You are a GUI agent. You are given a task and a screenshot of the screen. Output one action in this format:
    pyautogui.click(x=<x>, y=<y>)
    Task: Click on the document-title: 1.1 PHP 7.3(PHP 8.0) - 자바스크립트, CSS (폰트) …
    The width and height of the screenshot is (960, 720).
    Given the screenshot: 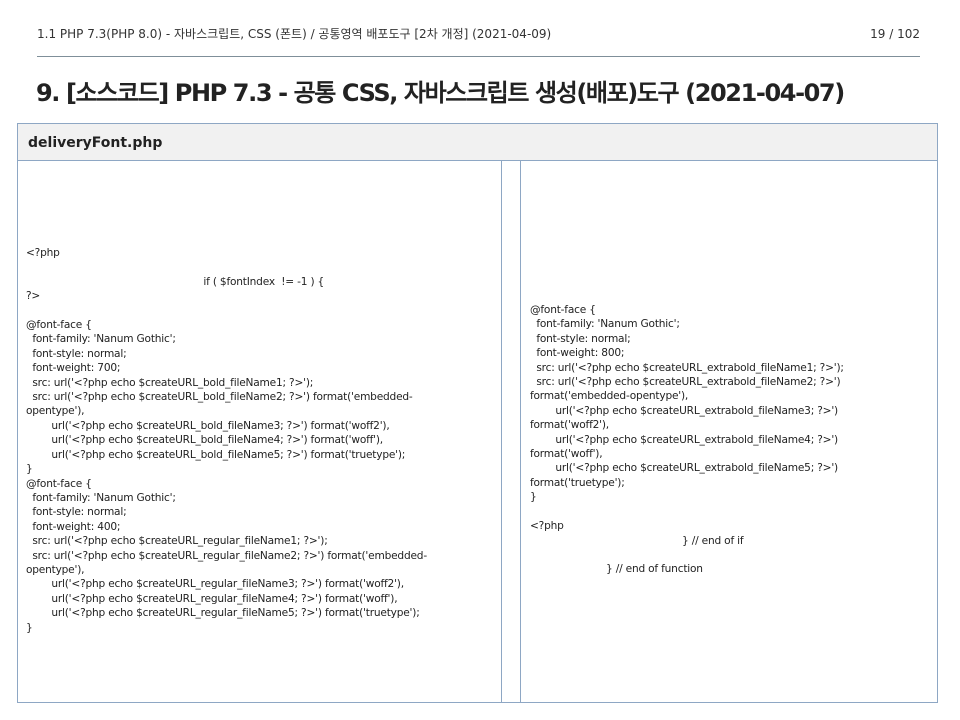 What is the action you would take?
    pyautogui.click(x=294, y=34)
    